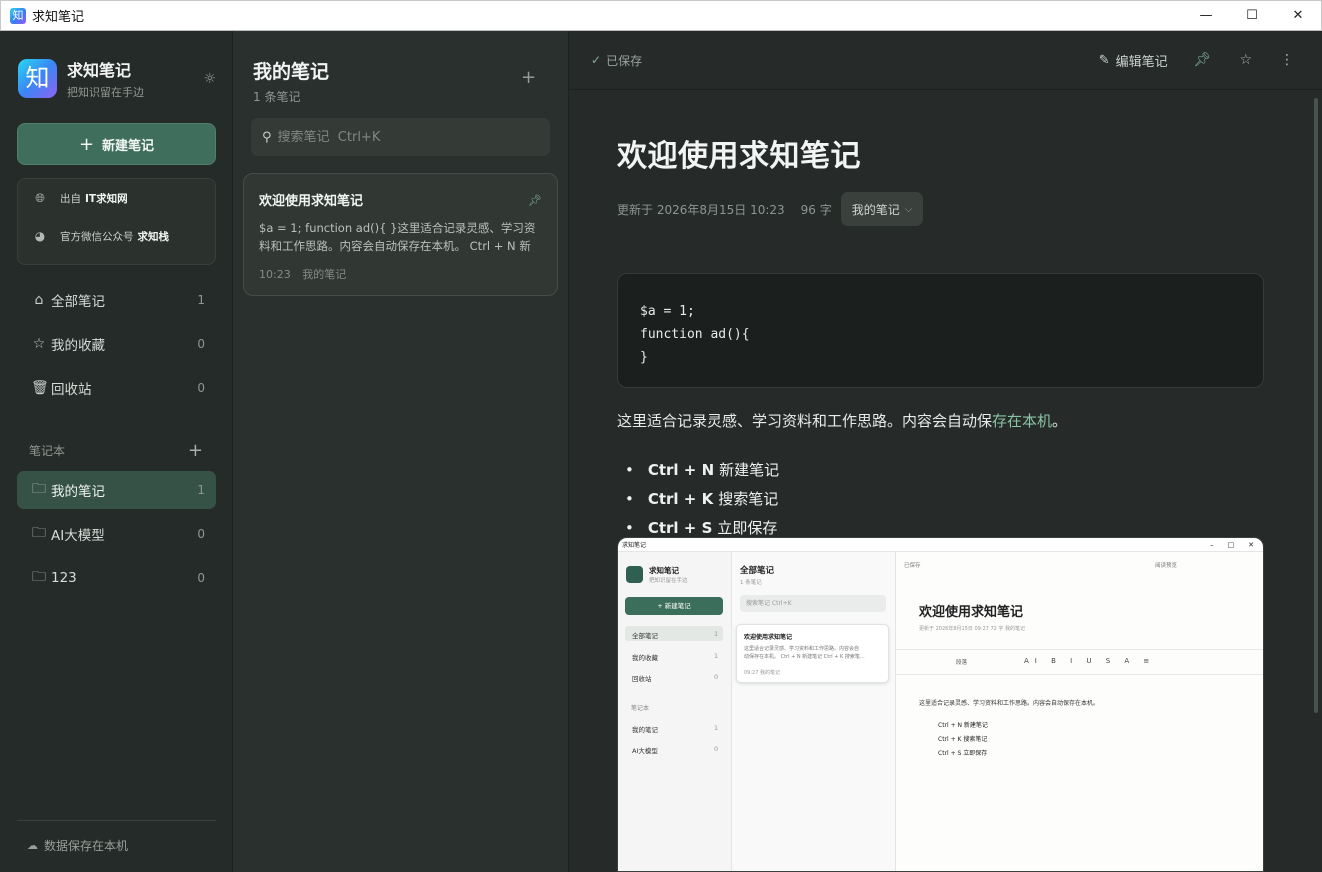 Image resolution: width=1322 pixels, height=872 pixels. What do you see at coordinates (716, 749) in the screenshot?
I see `shot-notebook-count: 0` at bounding box center [716, 749].